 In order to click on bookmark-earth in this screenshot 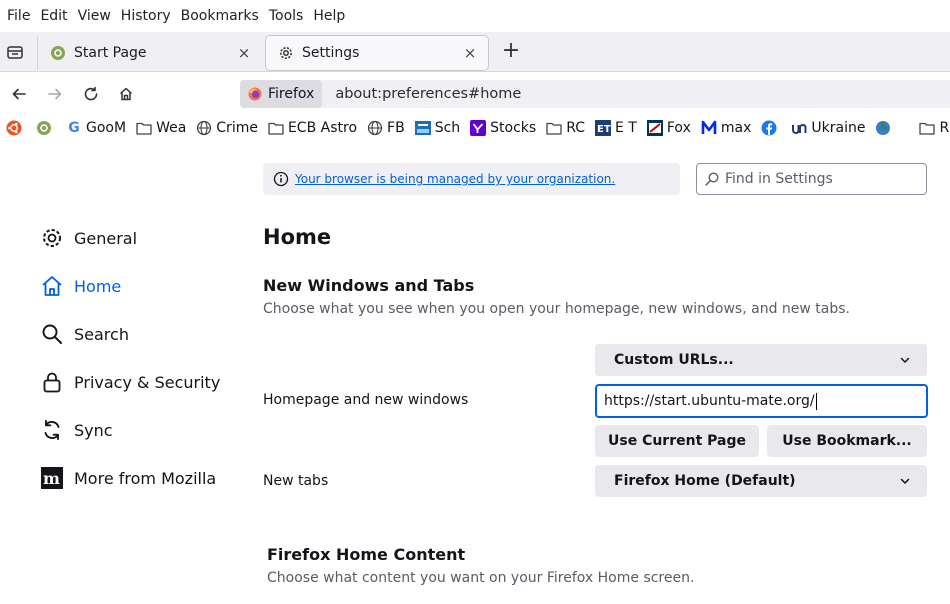, I will do `click(885, 128)`.